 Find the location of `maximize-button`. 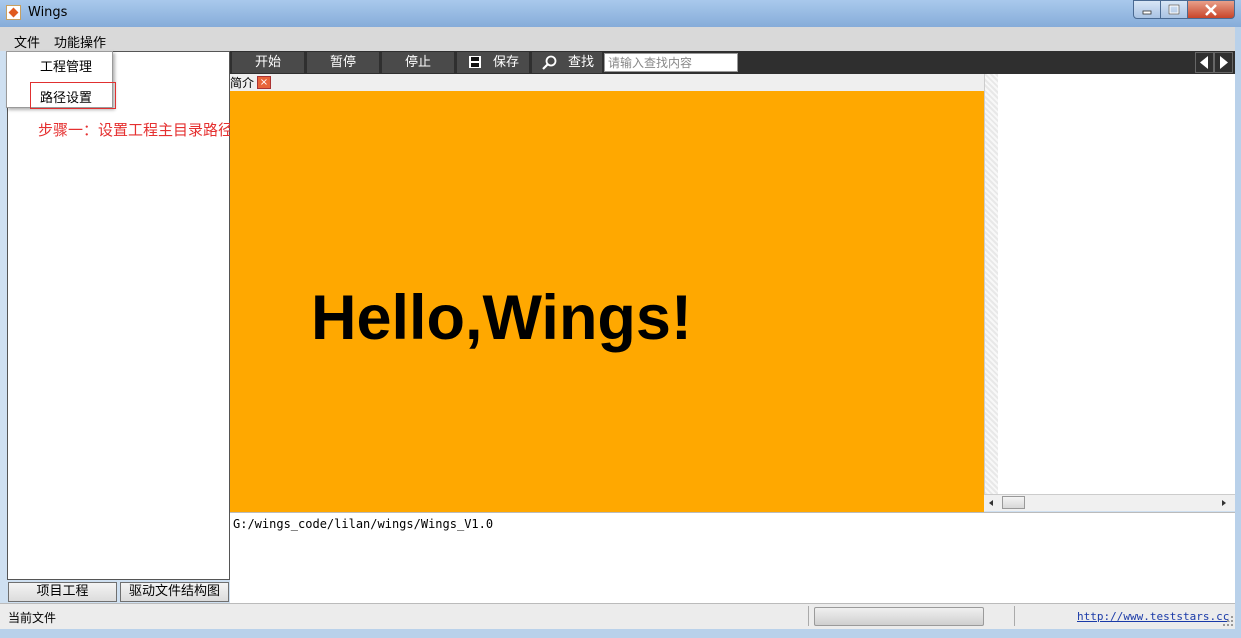

maximize-button is located at coordinates (1174, 9).